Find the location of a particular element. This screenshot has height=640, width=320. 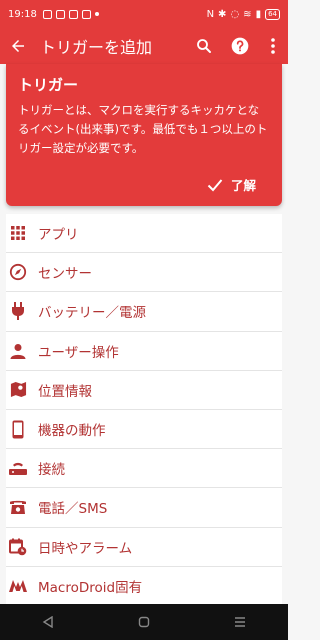

message-icon is located at coordinates (47, 14).